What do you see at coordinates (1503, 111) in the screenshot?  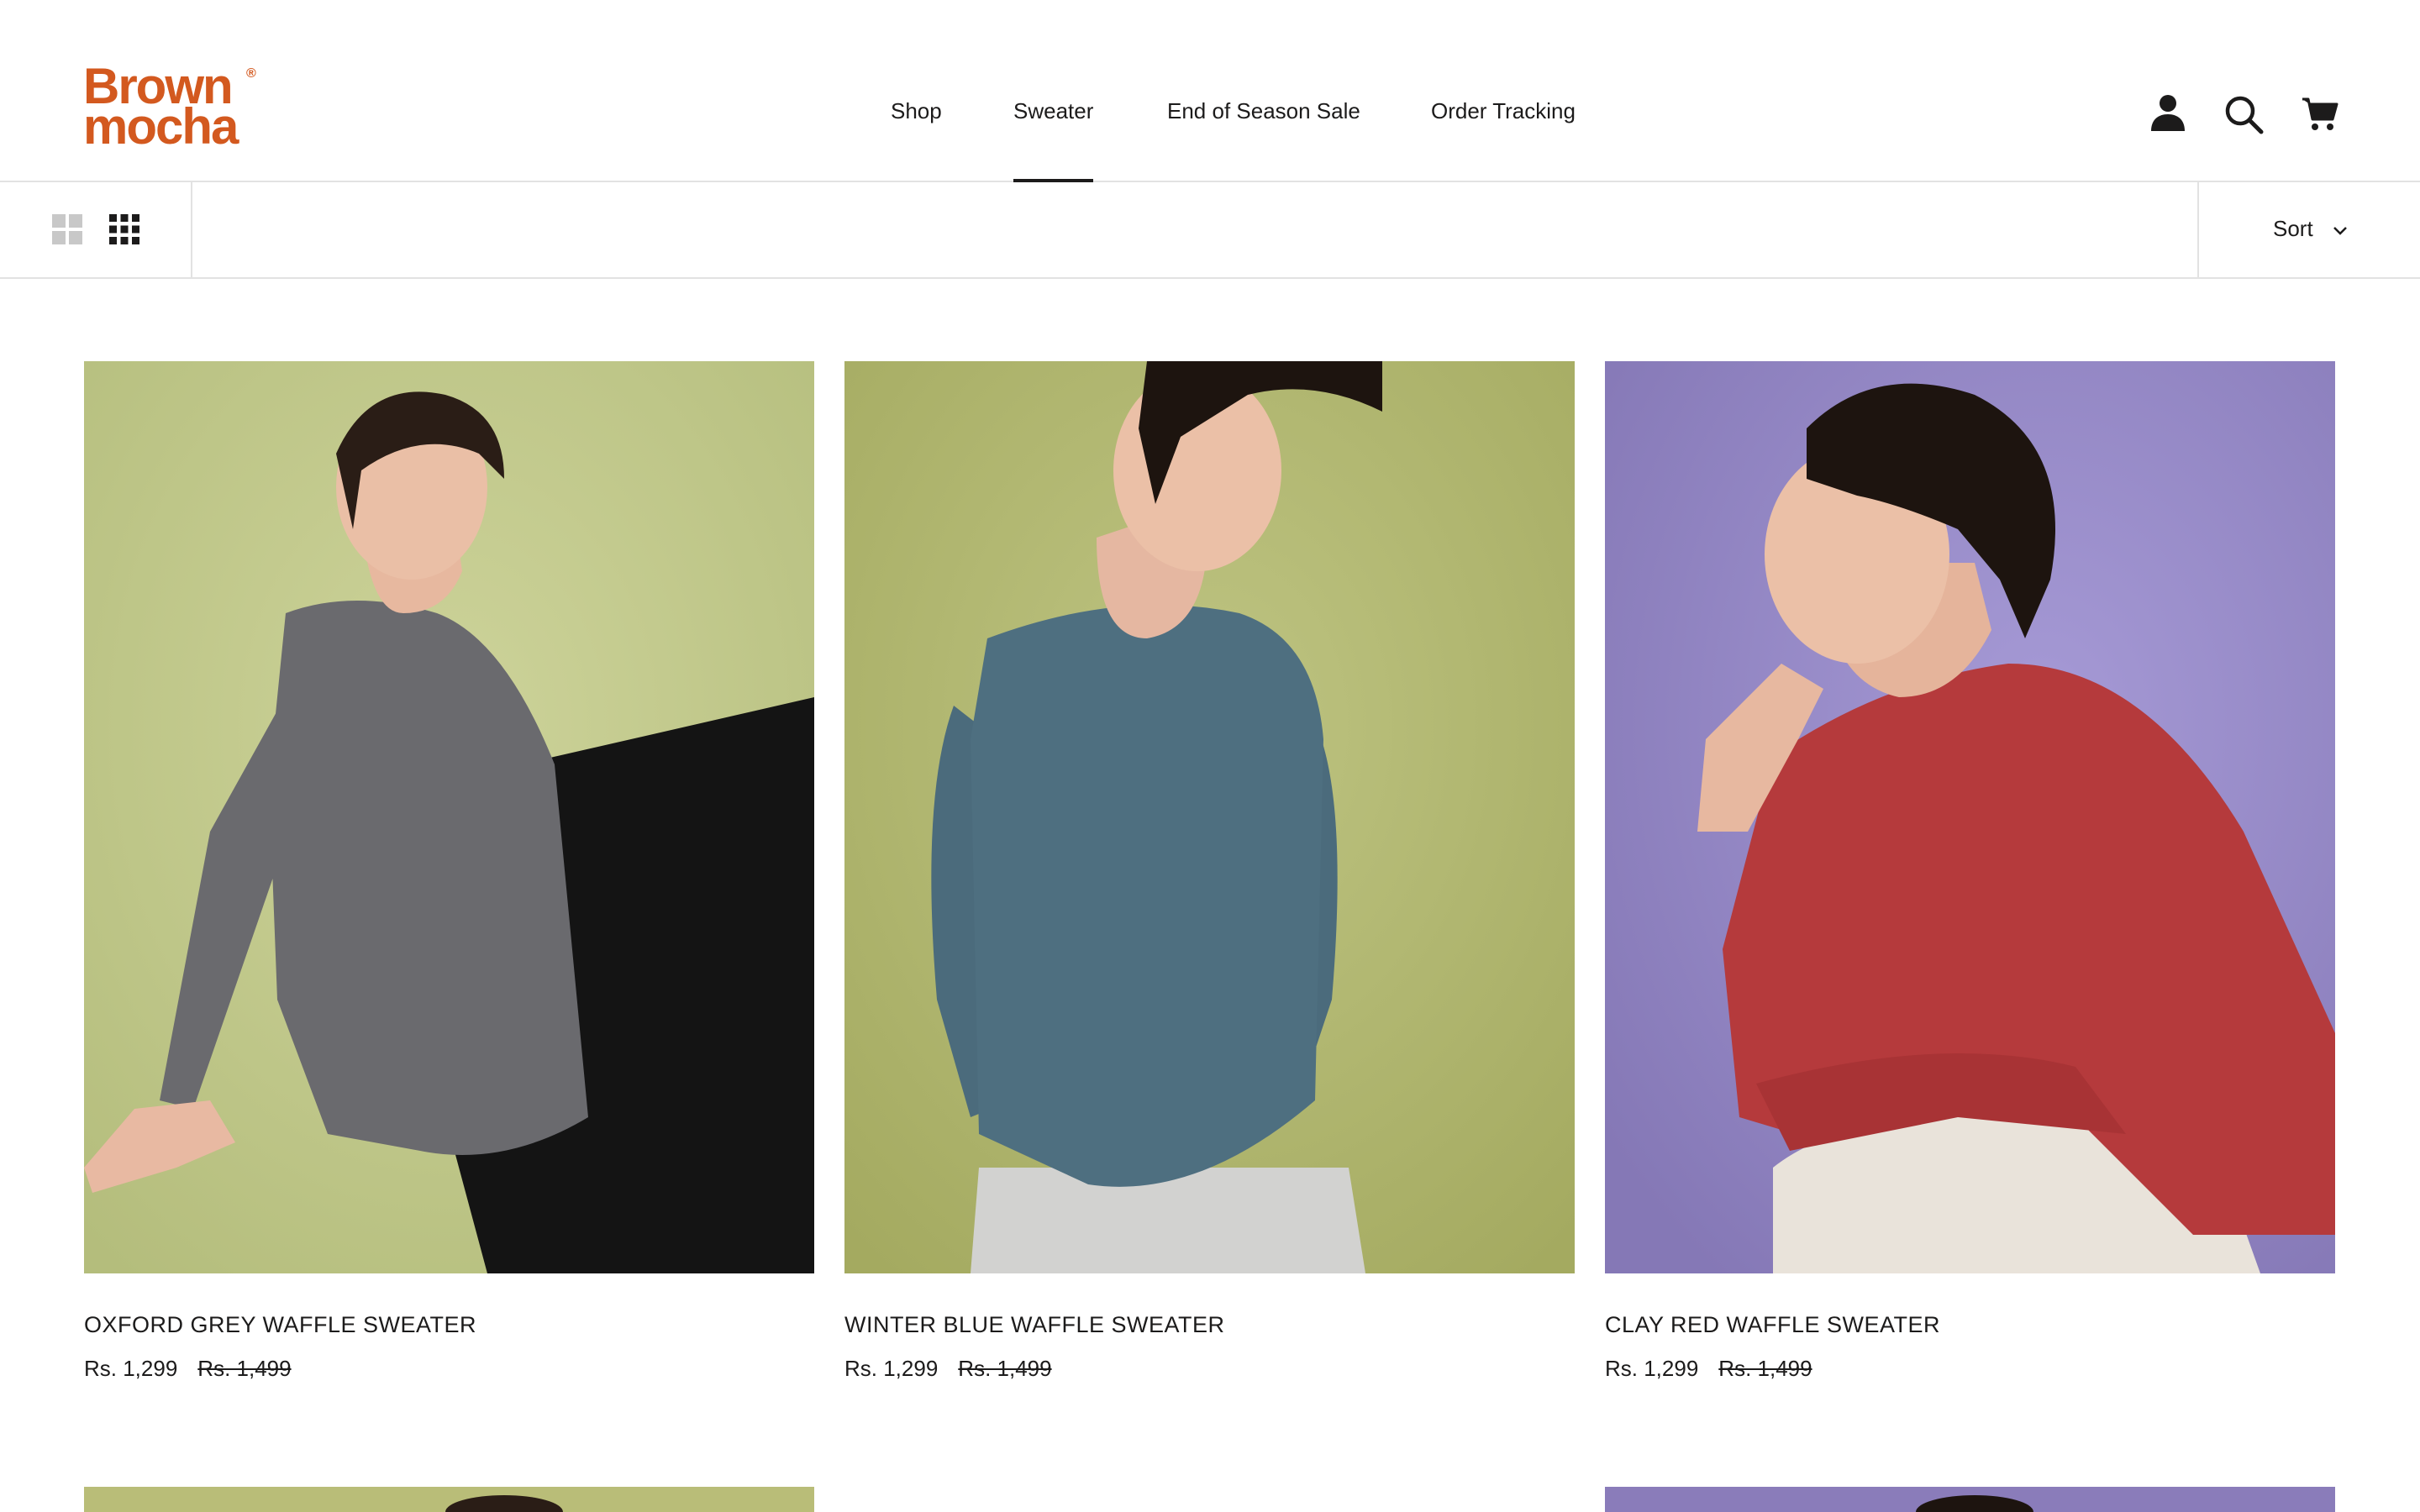 I see `nav-item-order-tracking: Order Tracking` at bounding box center [1503, 111].